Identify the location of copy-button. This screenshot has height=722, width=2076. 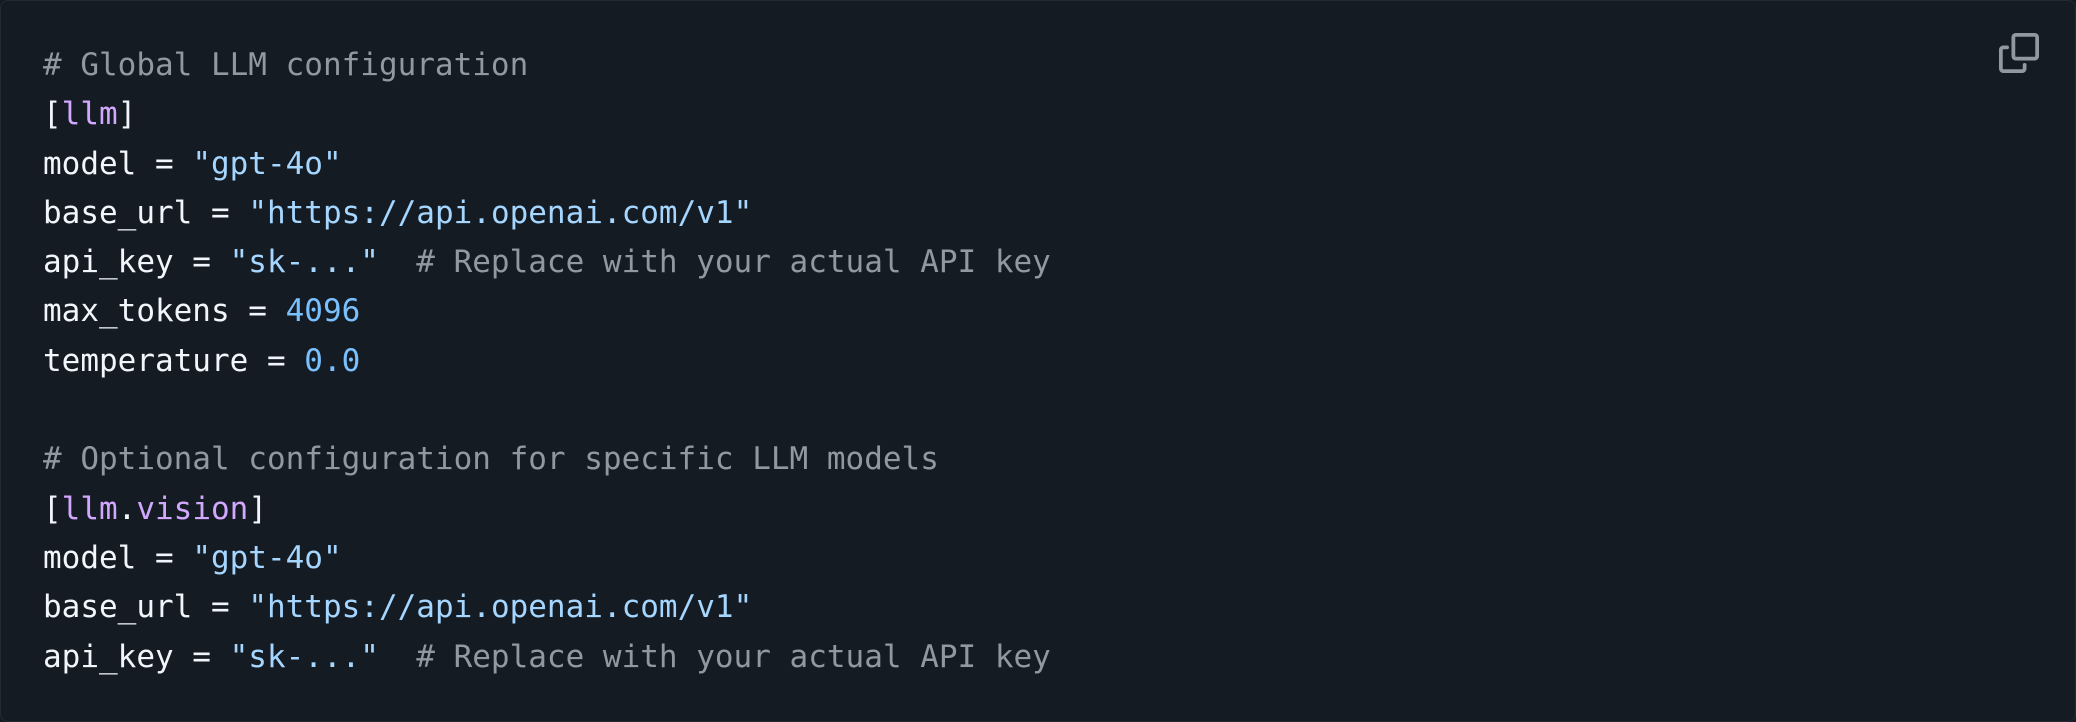
(2019, 55).